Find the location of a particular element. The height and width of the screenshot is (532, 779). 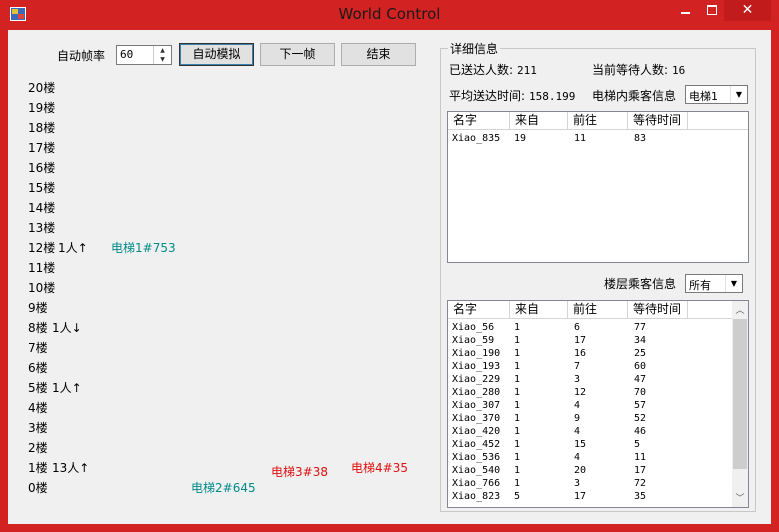

table-row: Xiao_307 1 4 57 is located at coordinates (598, 405).